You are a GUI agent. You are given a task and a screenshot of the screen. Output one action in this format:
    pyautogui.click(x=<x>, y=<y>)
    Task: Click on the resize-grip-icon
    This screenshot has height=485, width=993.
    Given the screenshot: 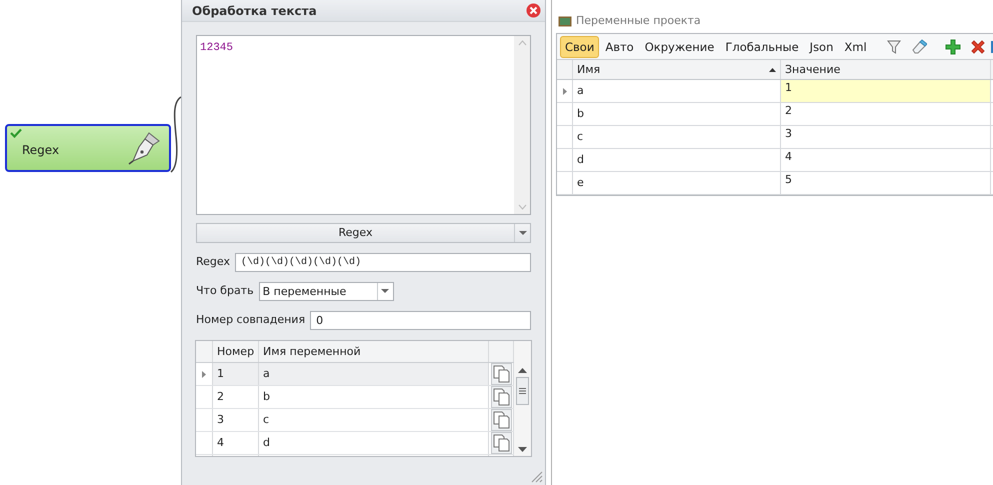 What is the action you would take?
    pyautogui.click(x=537, y=477)
    